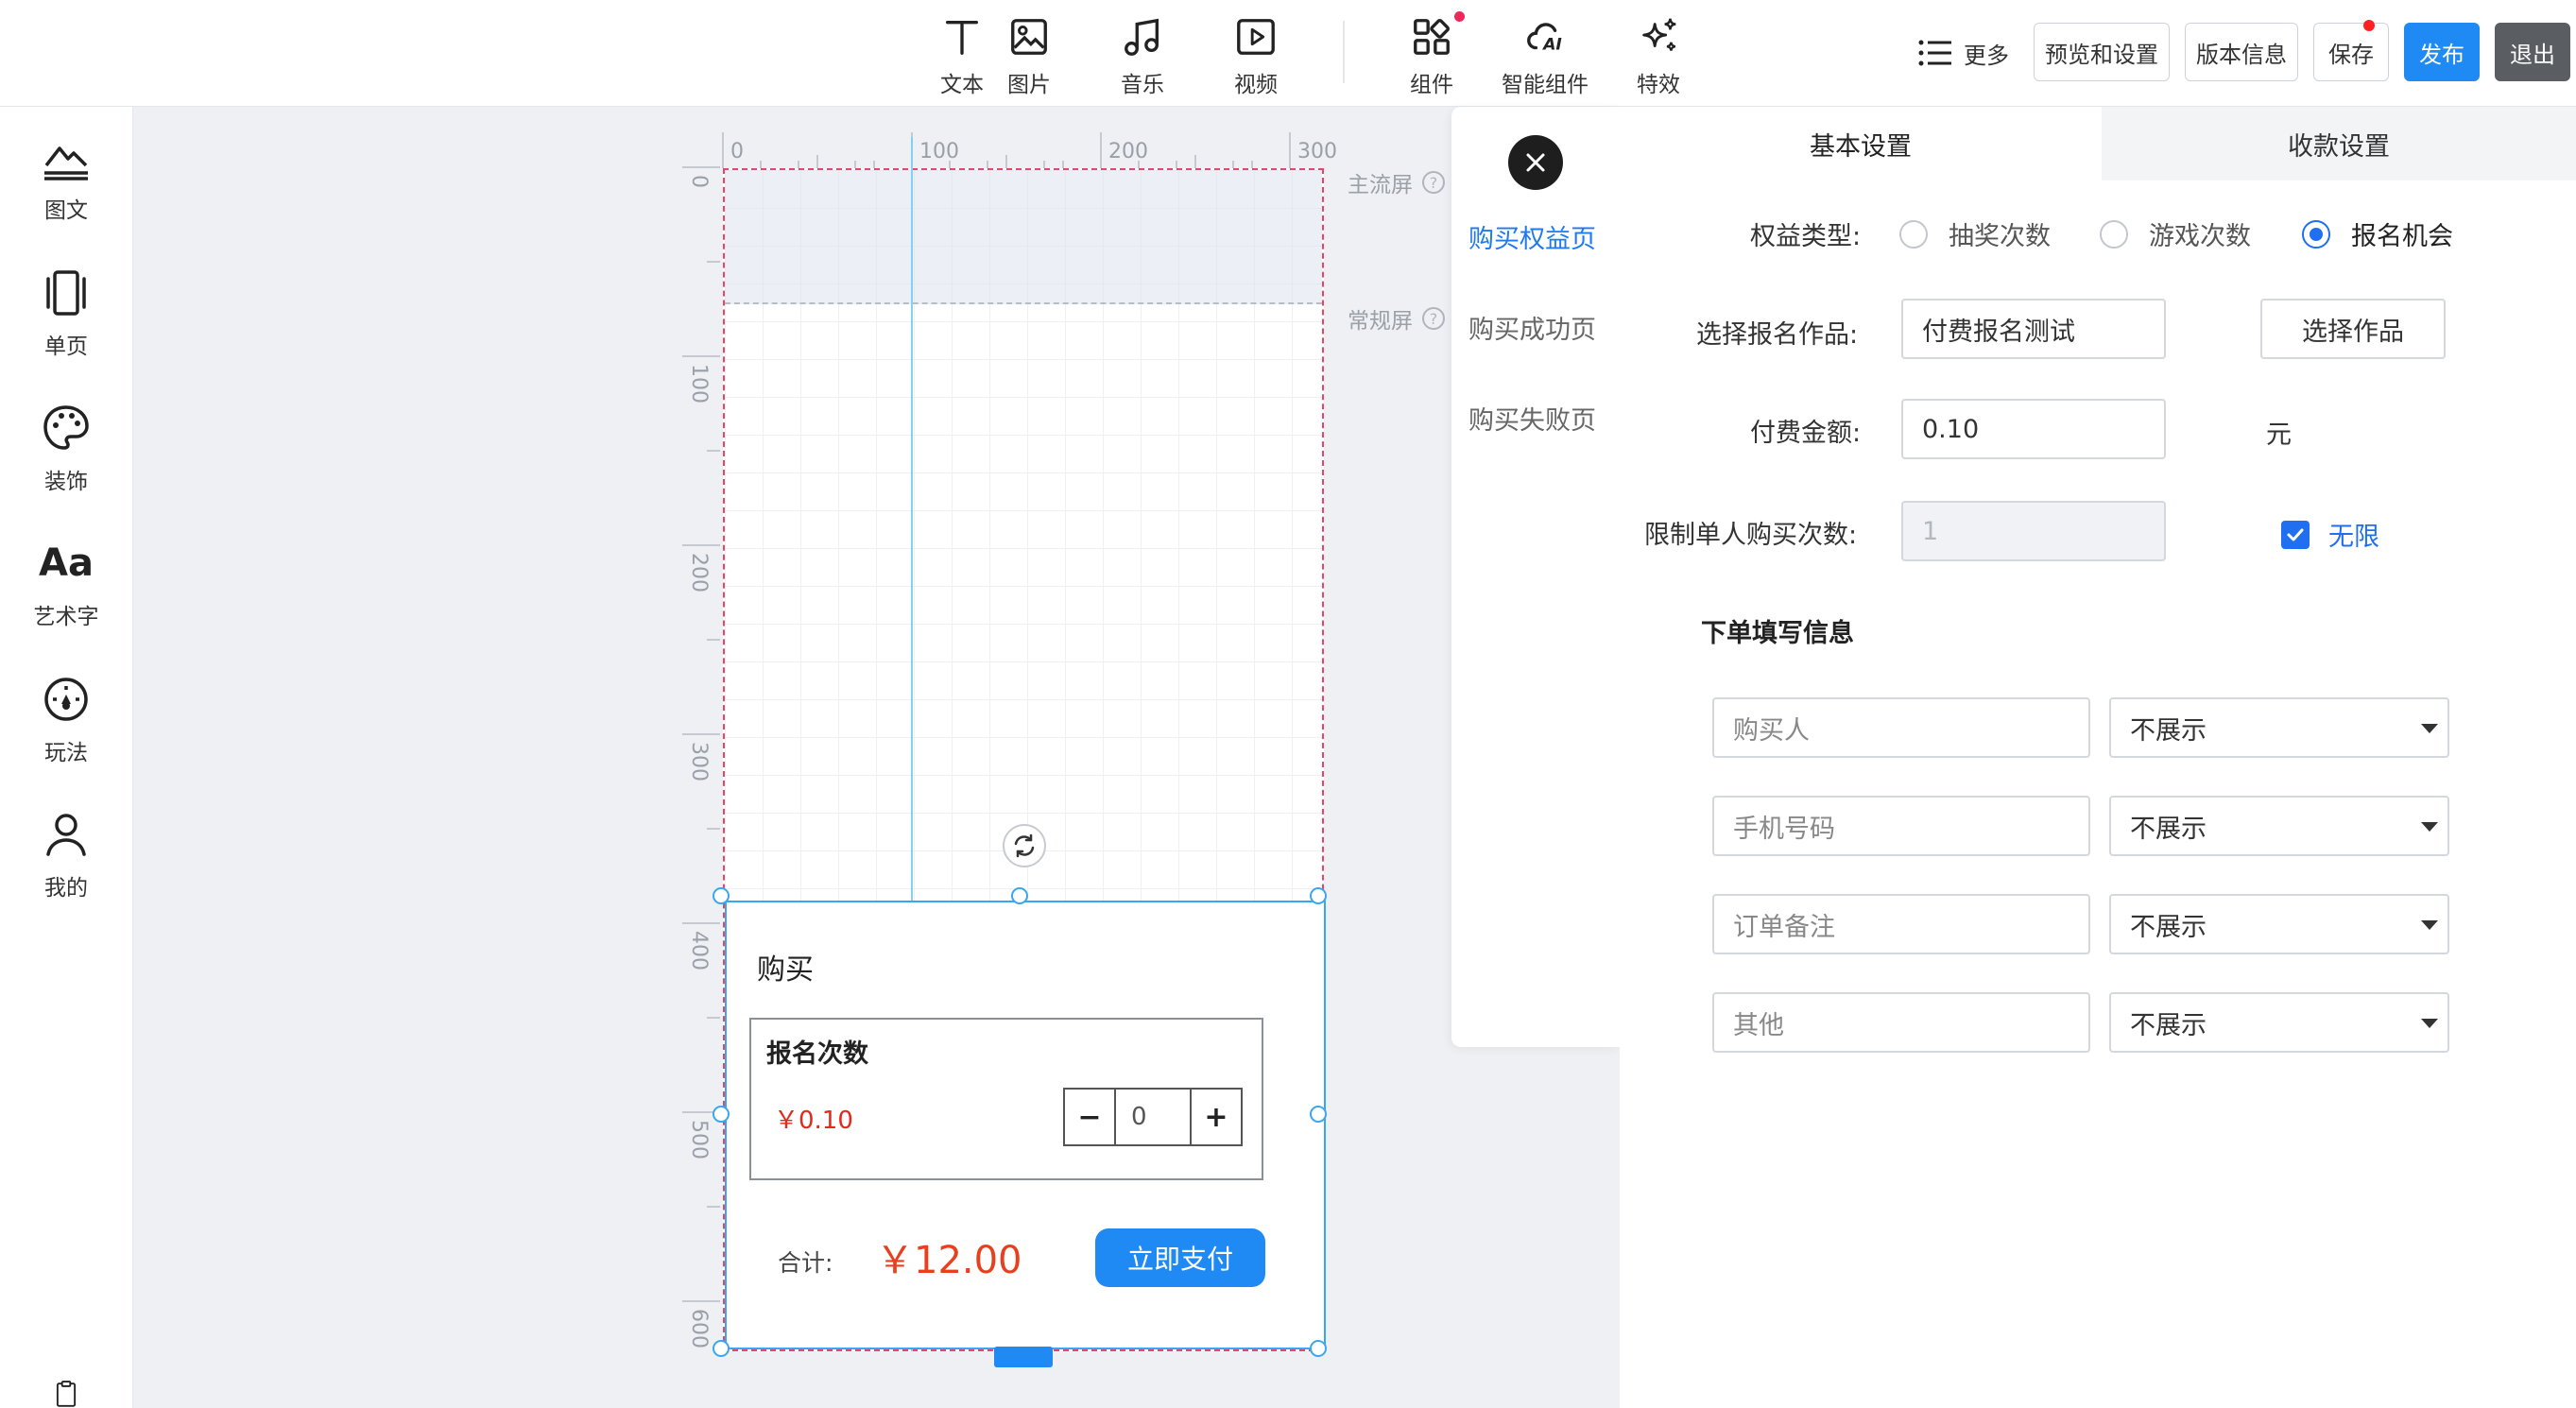  What do you see at coordinates (699, 1328) in the screenshot?
I see `ruler-v-label: 600` at bounding box center [699, 1328].